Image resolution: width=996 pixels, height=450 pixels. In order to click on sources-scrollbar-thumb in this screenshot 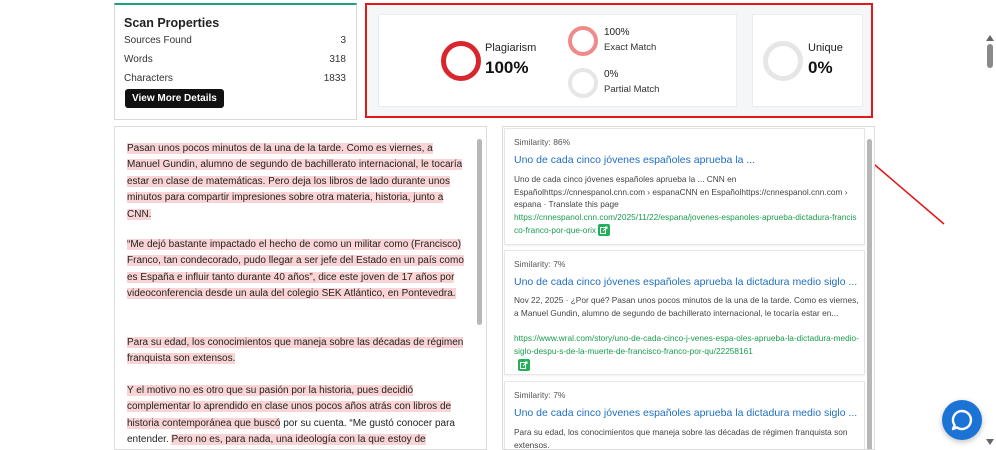, I will do `click(869, 294)`.